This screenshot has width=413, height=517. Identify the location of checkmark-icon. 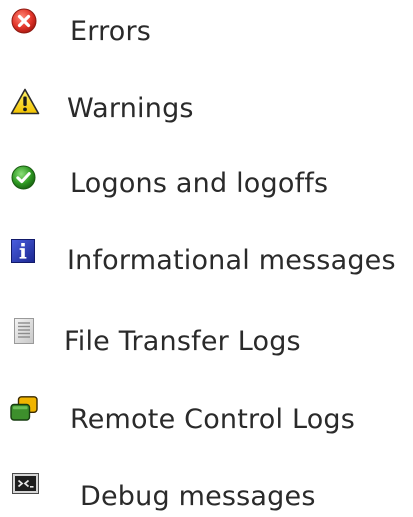
(23, 177).